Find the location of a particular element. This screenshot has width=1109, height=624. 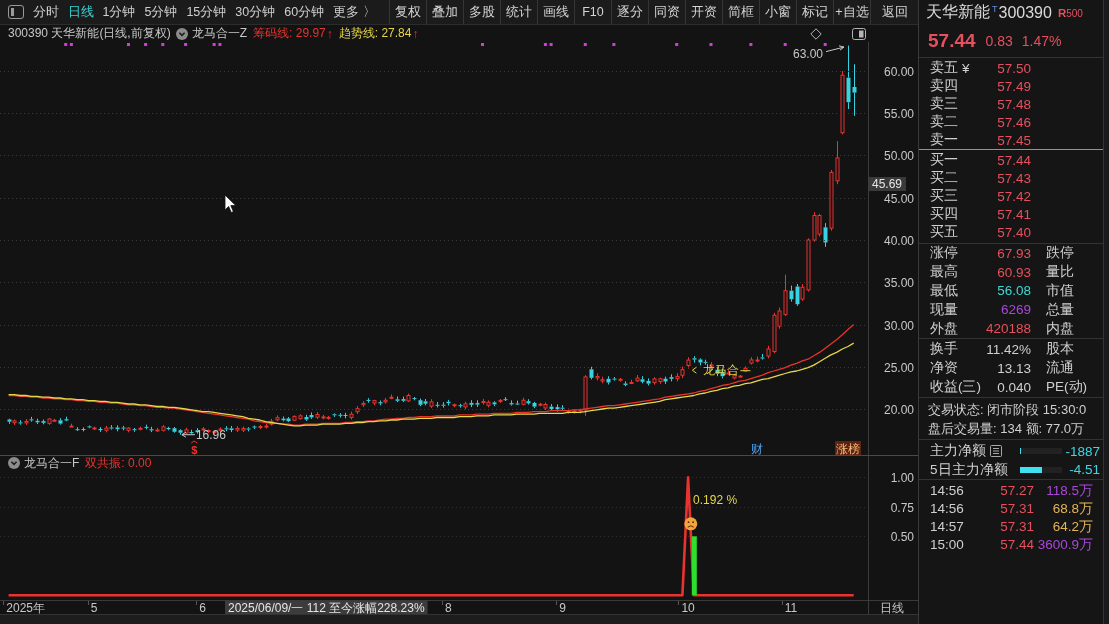

indicator-value-label: 0.192 % is located at coordinates (715, 500).